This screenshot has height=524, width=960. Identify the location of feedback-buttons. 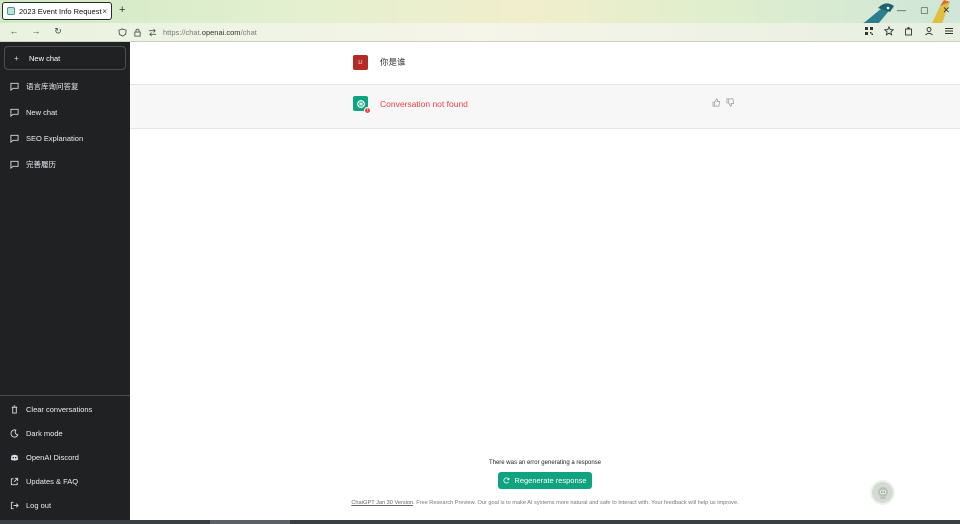
(723, 102).